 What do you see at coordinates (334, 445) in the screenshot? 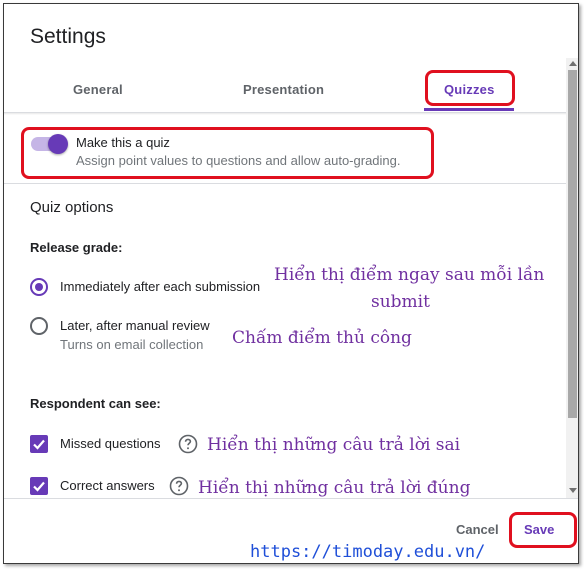
I see `annotation-missed: Hiển thị những câu trả lời sai` at bounding box center [334, 445].